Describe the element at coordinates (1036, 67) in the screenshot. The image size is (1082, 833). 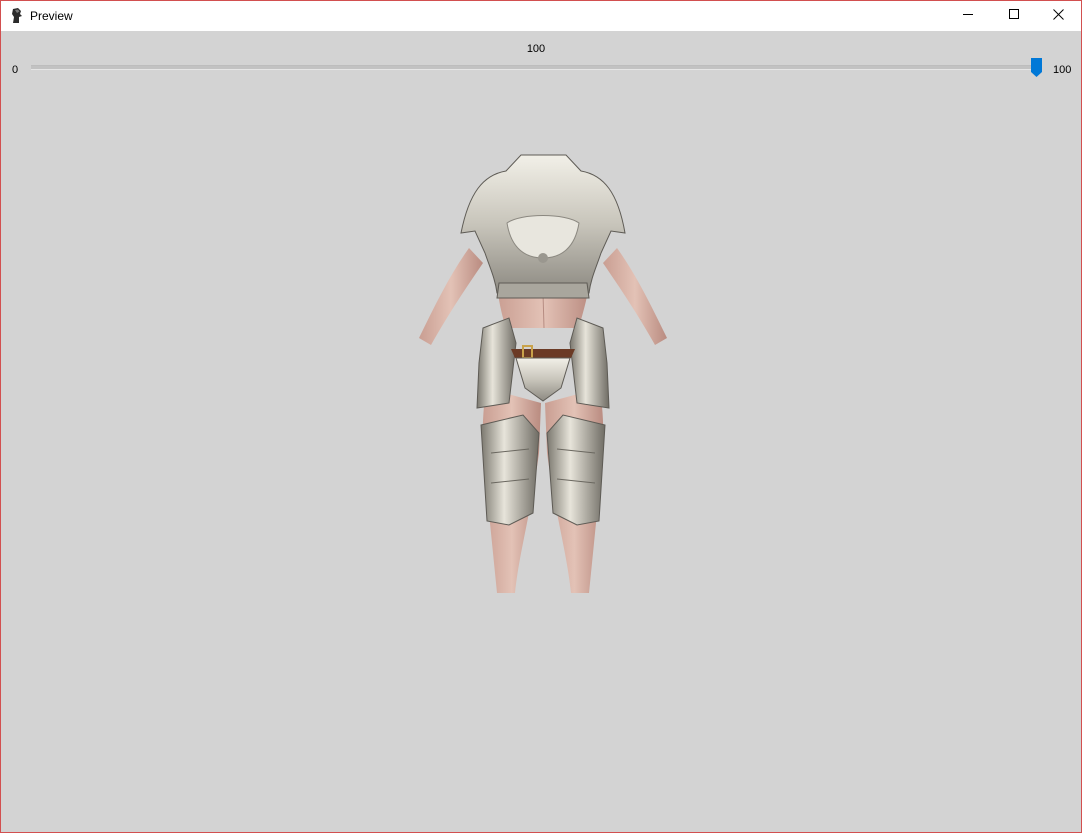
I see `slider-thumb` at that location.